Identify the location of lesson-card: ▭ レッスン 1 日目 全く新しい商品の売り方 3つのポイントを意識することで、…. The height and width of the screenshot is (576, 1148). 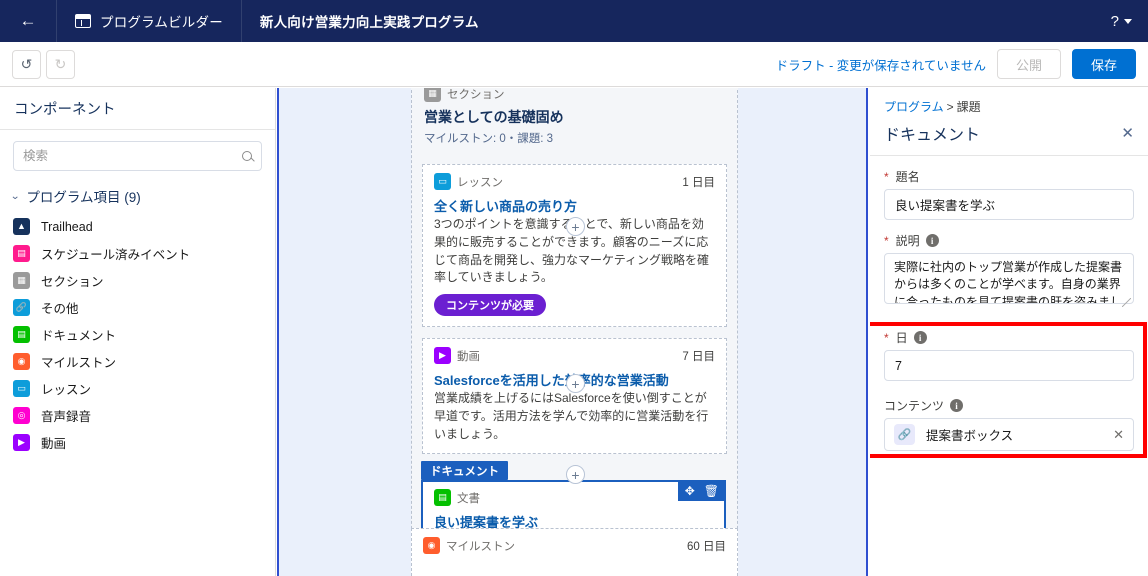
(574, 245).